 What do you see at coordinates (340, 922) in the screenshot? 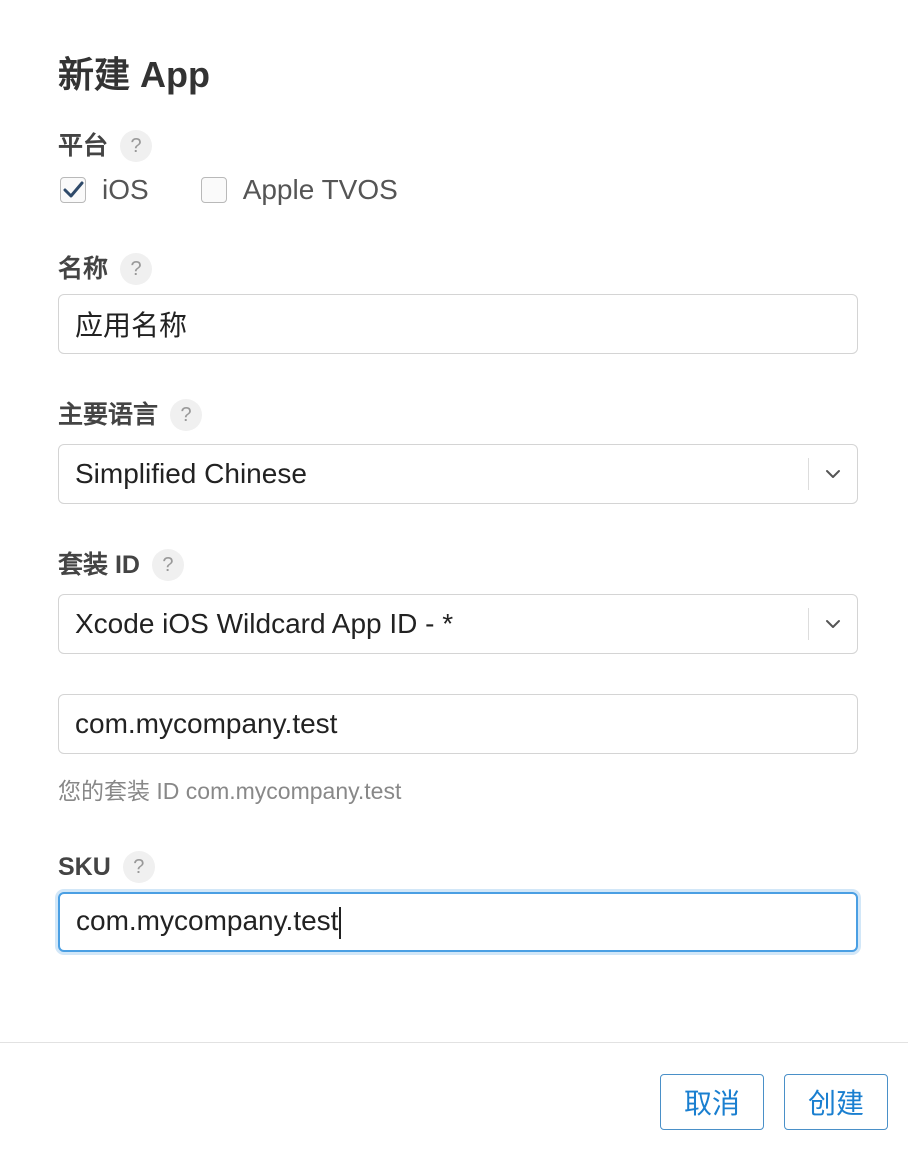
I see `text-caret` at bounding box center [340, 922].